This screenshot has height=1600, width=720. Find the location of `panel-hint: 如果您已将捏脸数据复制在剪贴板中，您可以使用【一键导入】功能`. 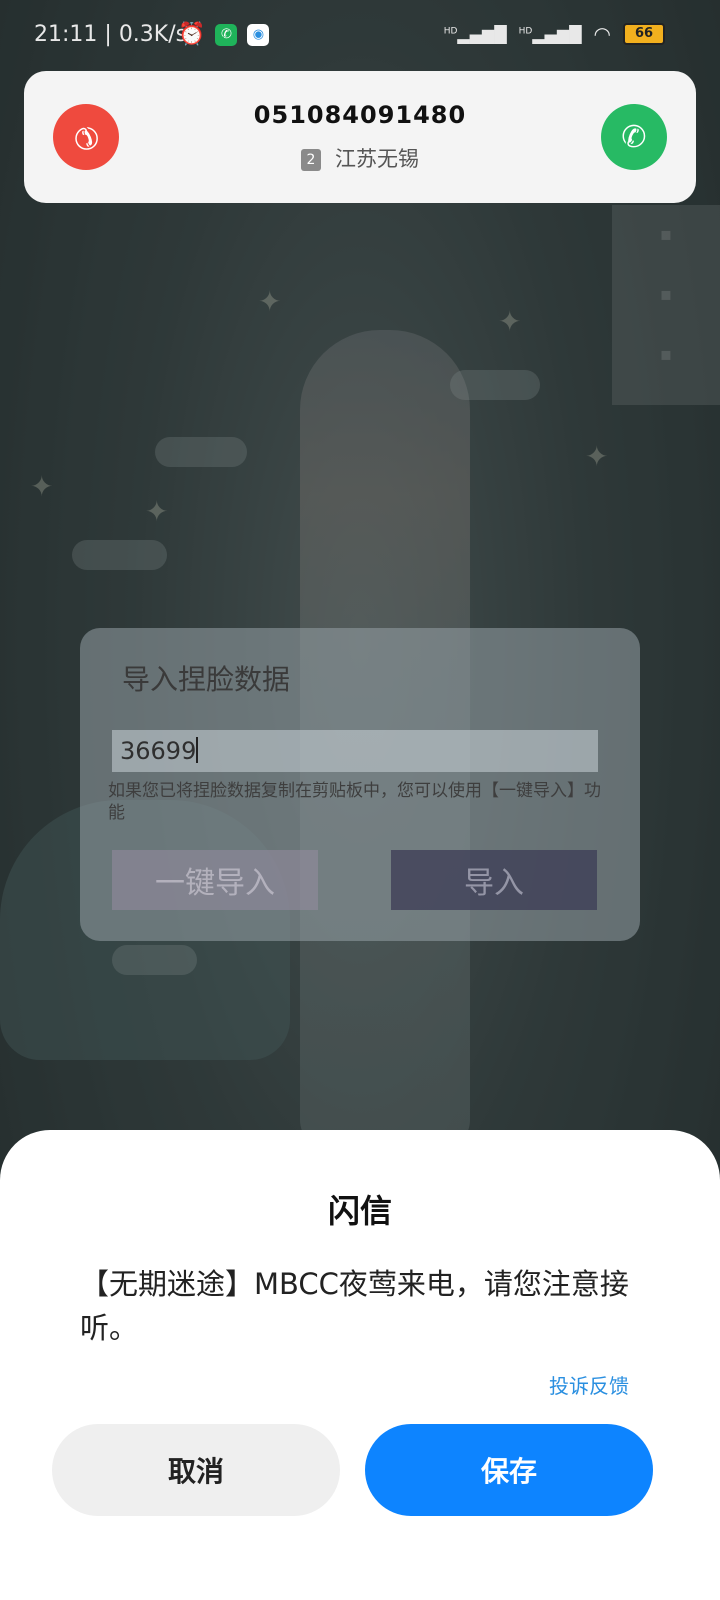

panel-hint: 如果您已将捏脸数据复制在剪贴板中，您可以使用【一键导入】功能 is located at coordinates (354, 802).